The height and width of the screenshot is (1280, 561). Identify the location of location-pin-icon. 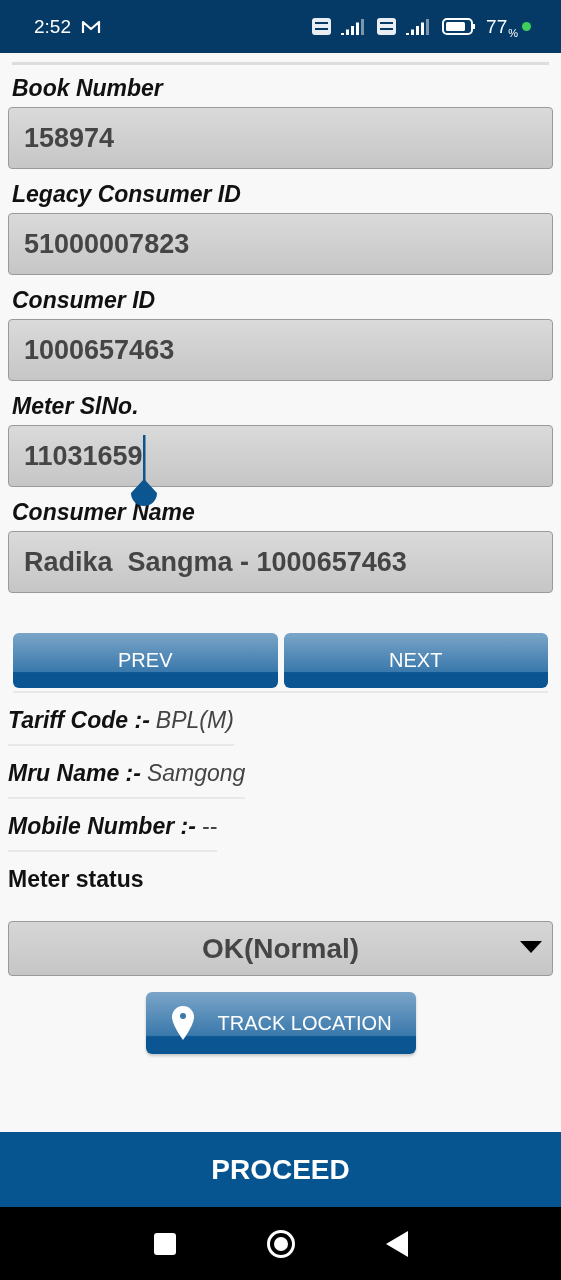
(182, 1023).